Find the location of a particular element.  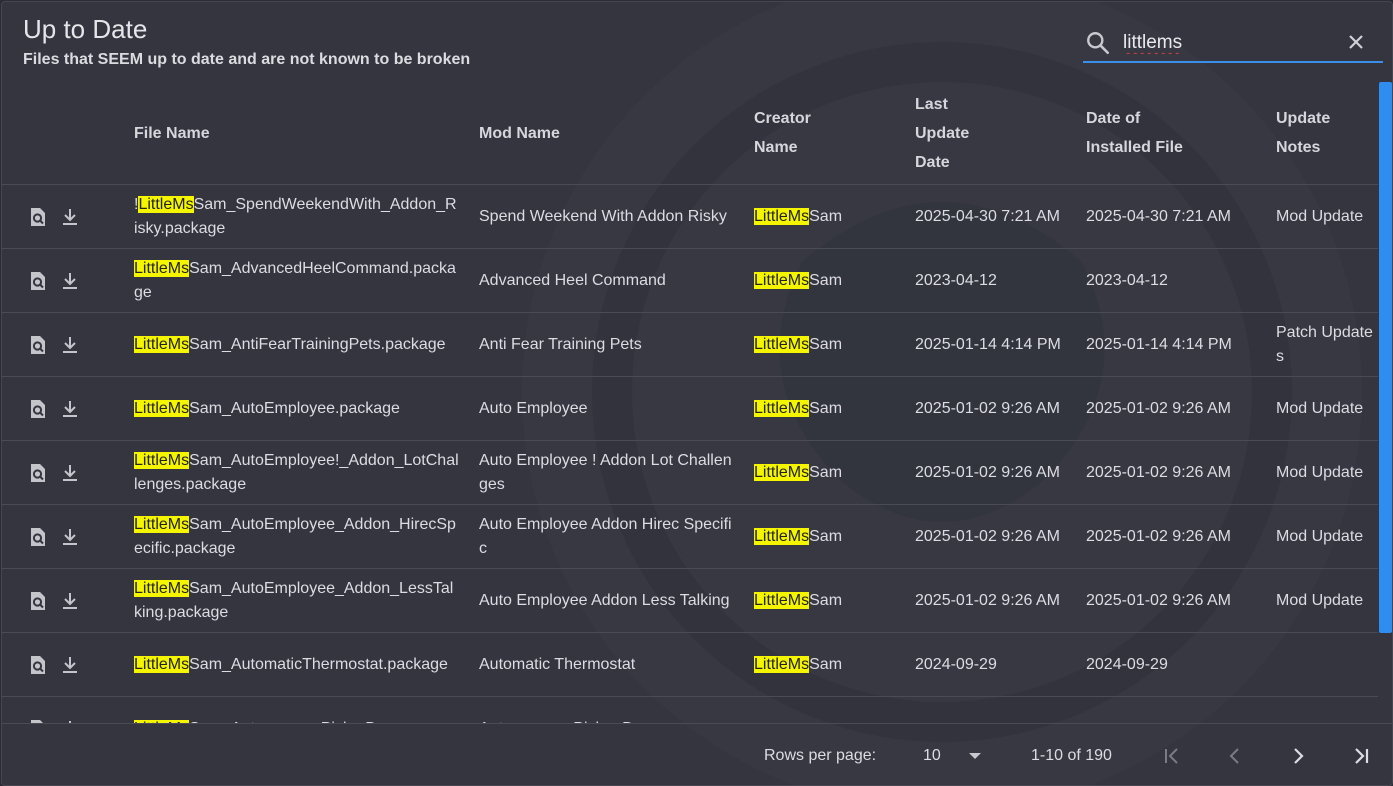

update-notes-cell: Patch Updates is located at coordinates (1327, 344).